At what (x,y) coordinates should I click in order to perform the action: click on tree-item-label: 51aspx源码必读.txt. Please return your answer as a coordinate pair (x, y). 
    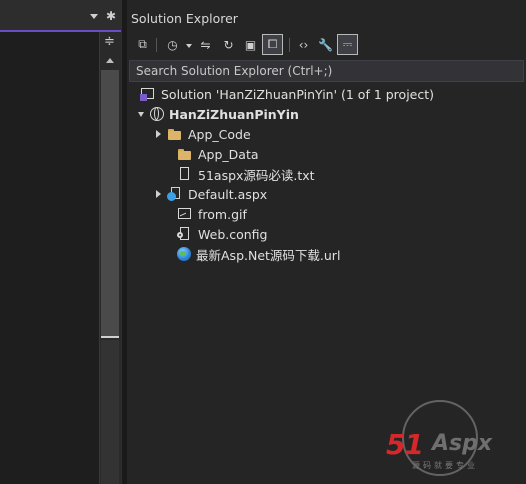
    Looking at the image, I should click on (256, 175).